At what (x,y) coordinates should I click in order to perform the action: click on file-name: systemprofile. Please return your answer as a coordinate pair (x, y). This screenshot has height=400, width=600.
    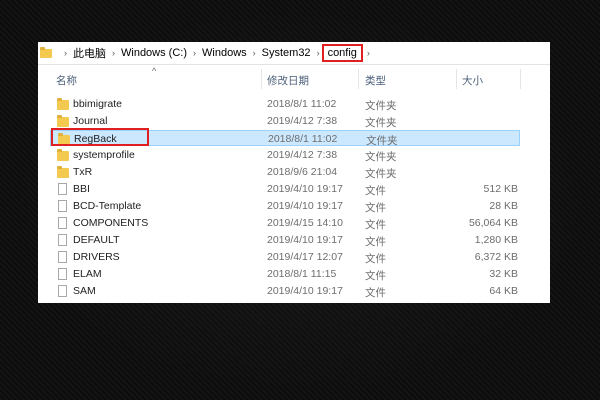
    Looking at the image, I should click on (104, 155).